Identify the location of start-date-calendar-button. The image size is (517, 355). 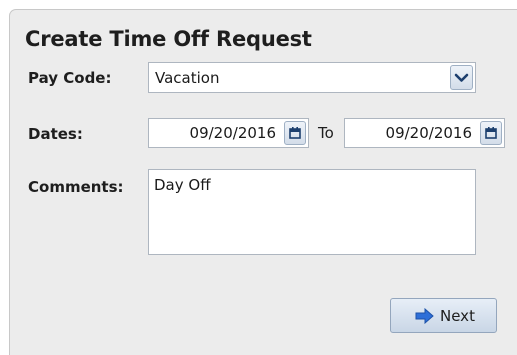
(295, 133).